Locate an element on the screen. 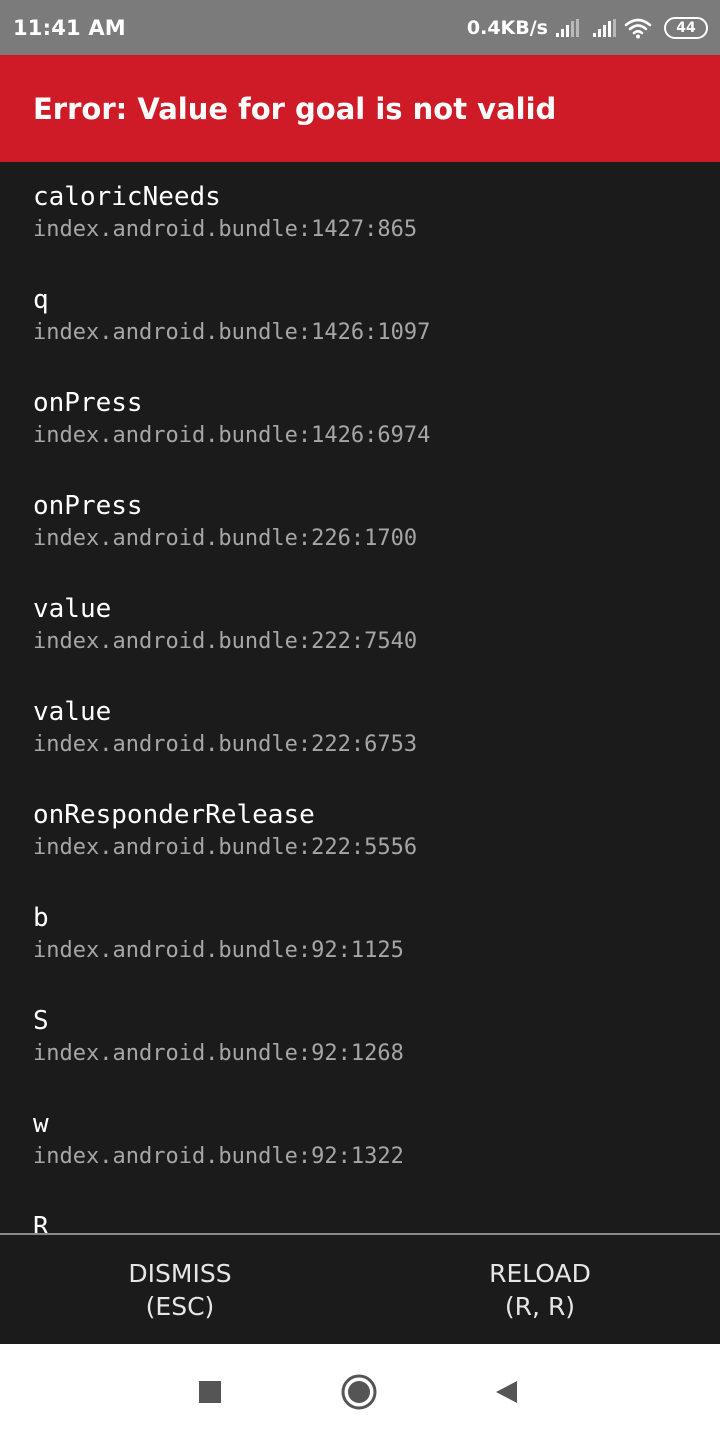 The width and height of the screenshot is (720, 1440). frame-location: index.android.bundle:92:1268 is located at coordinates (218, 1053).